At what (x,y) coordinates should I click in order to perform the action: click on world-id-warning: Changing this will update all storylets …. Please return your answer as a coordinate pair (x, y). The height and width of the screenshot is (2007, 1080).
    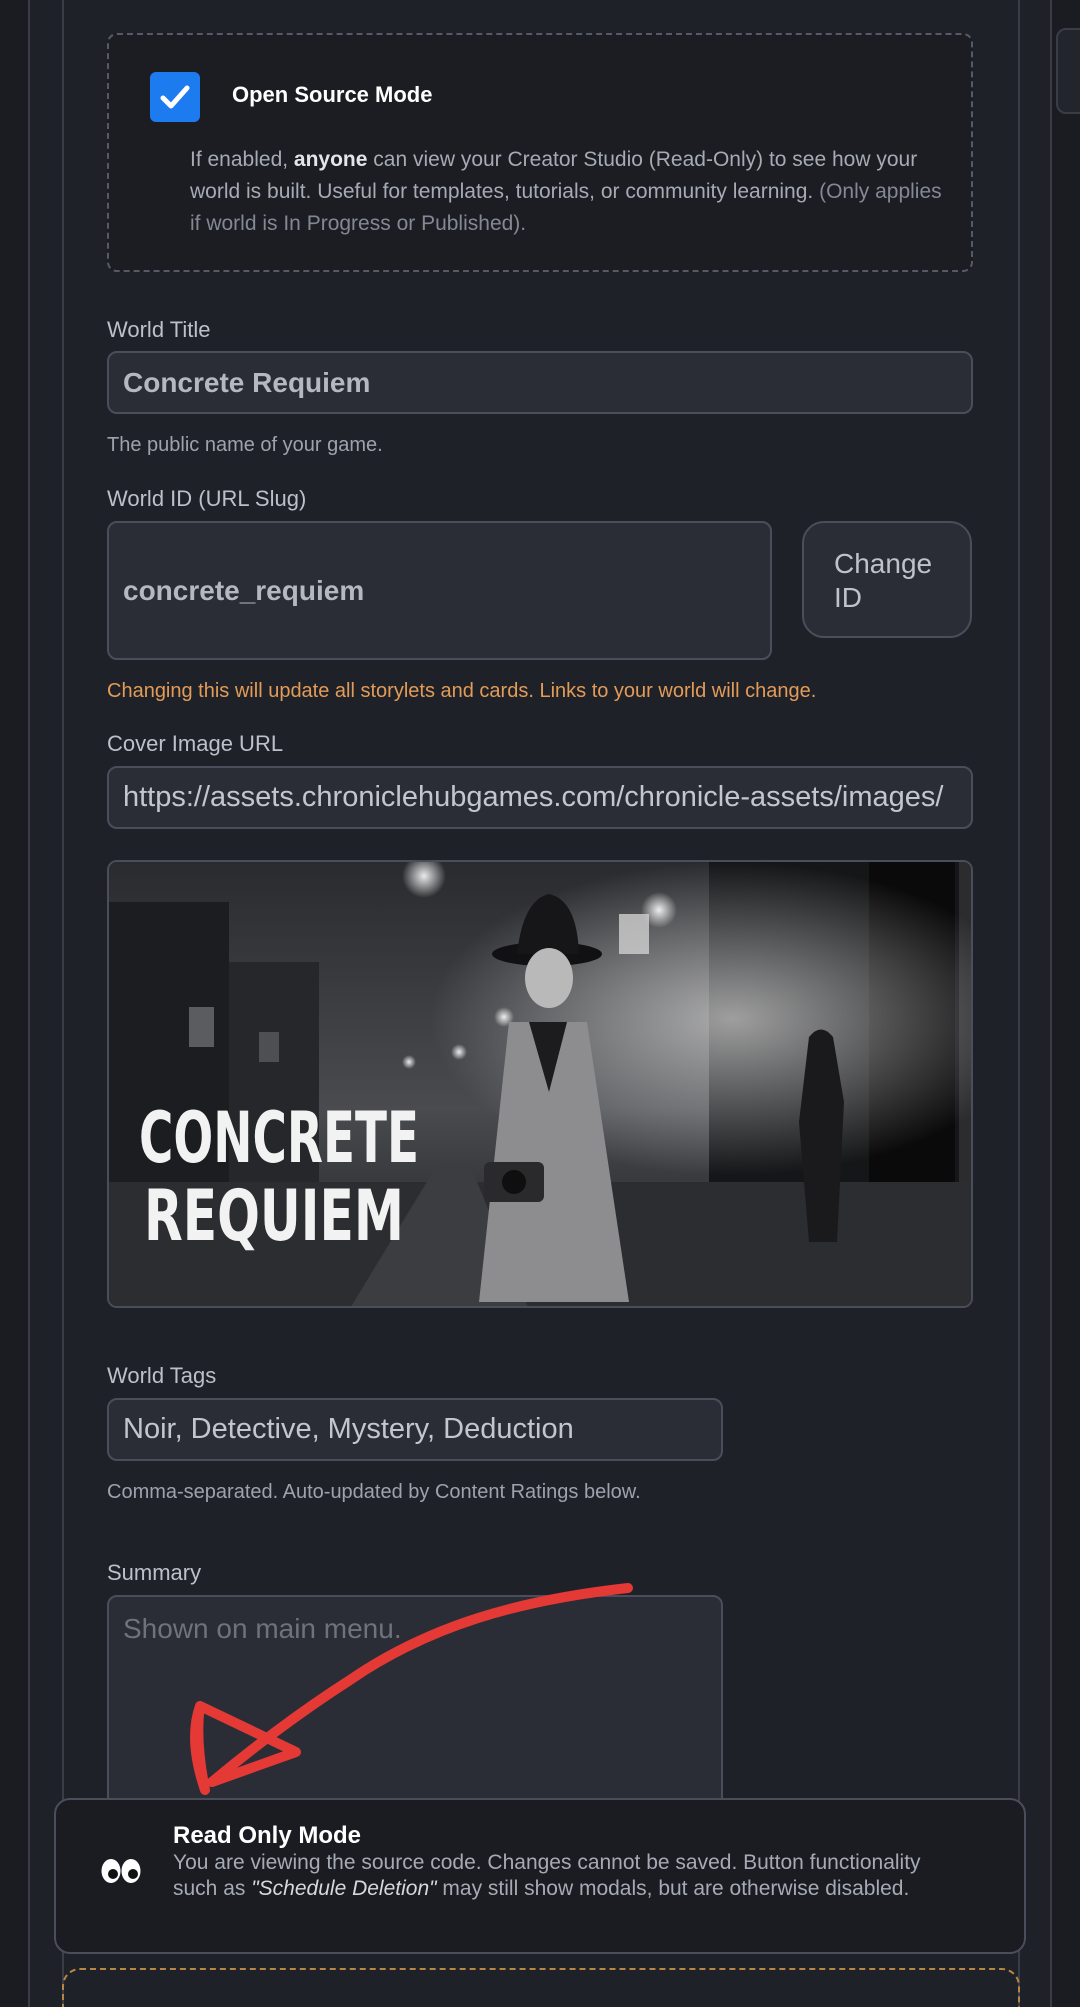
    Looking at the image, I should click on (462, 691).